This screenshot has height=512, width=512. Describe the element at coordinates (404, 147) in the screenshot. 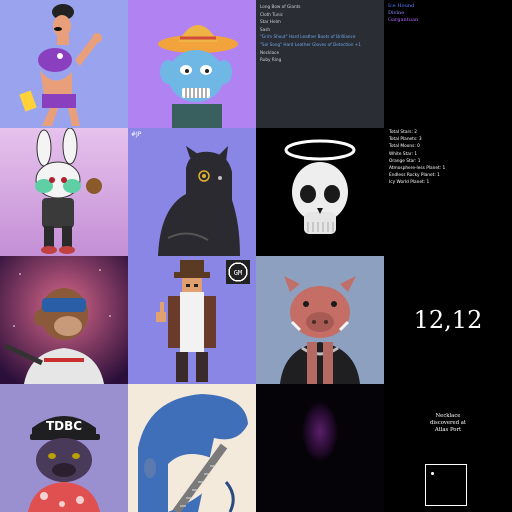

I see `stat-line: Total Moons: 0` at that location.